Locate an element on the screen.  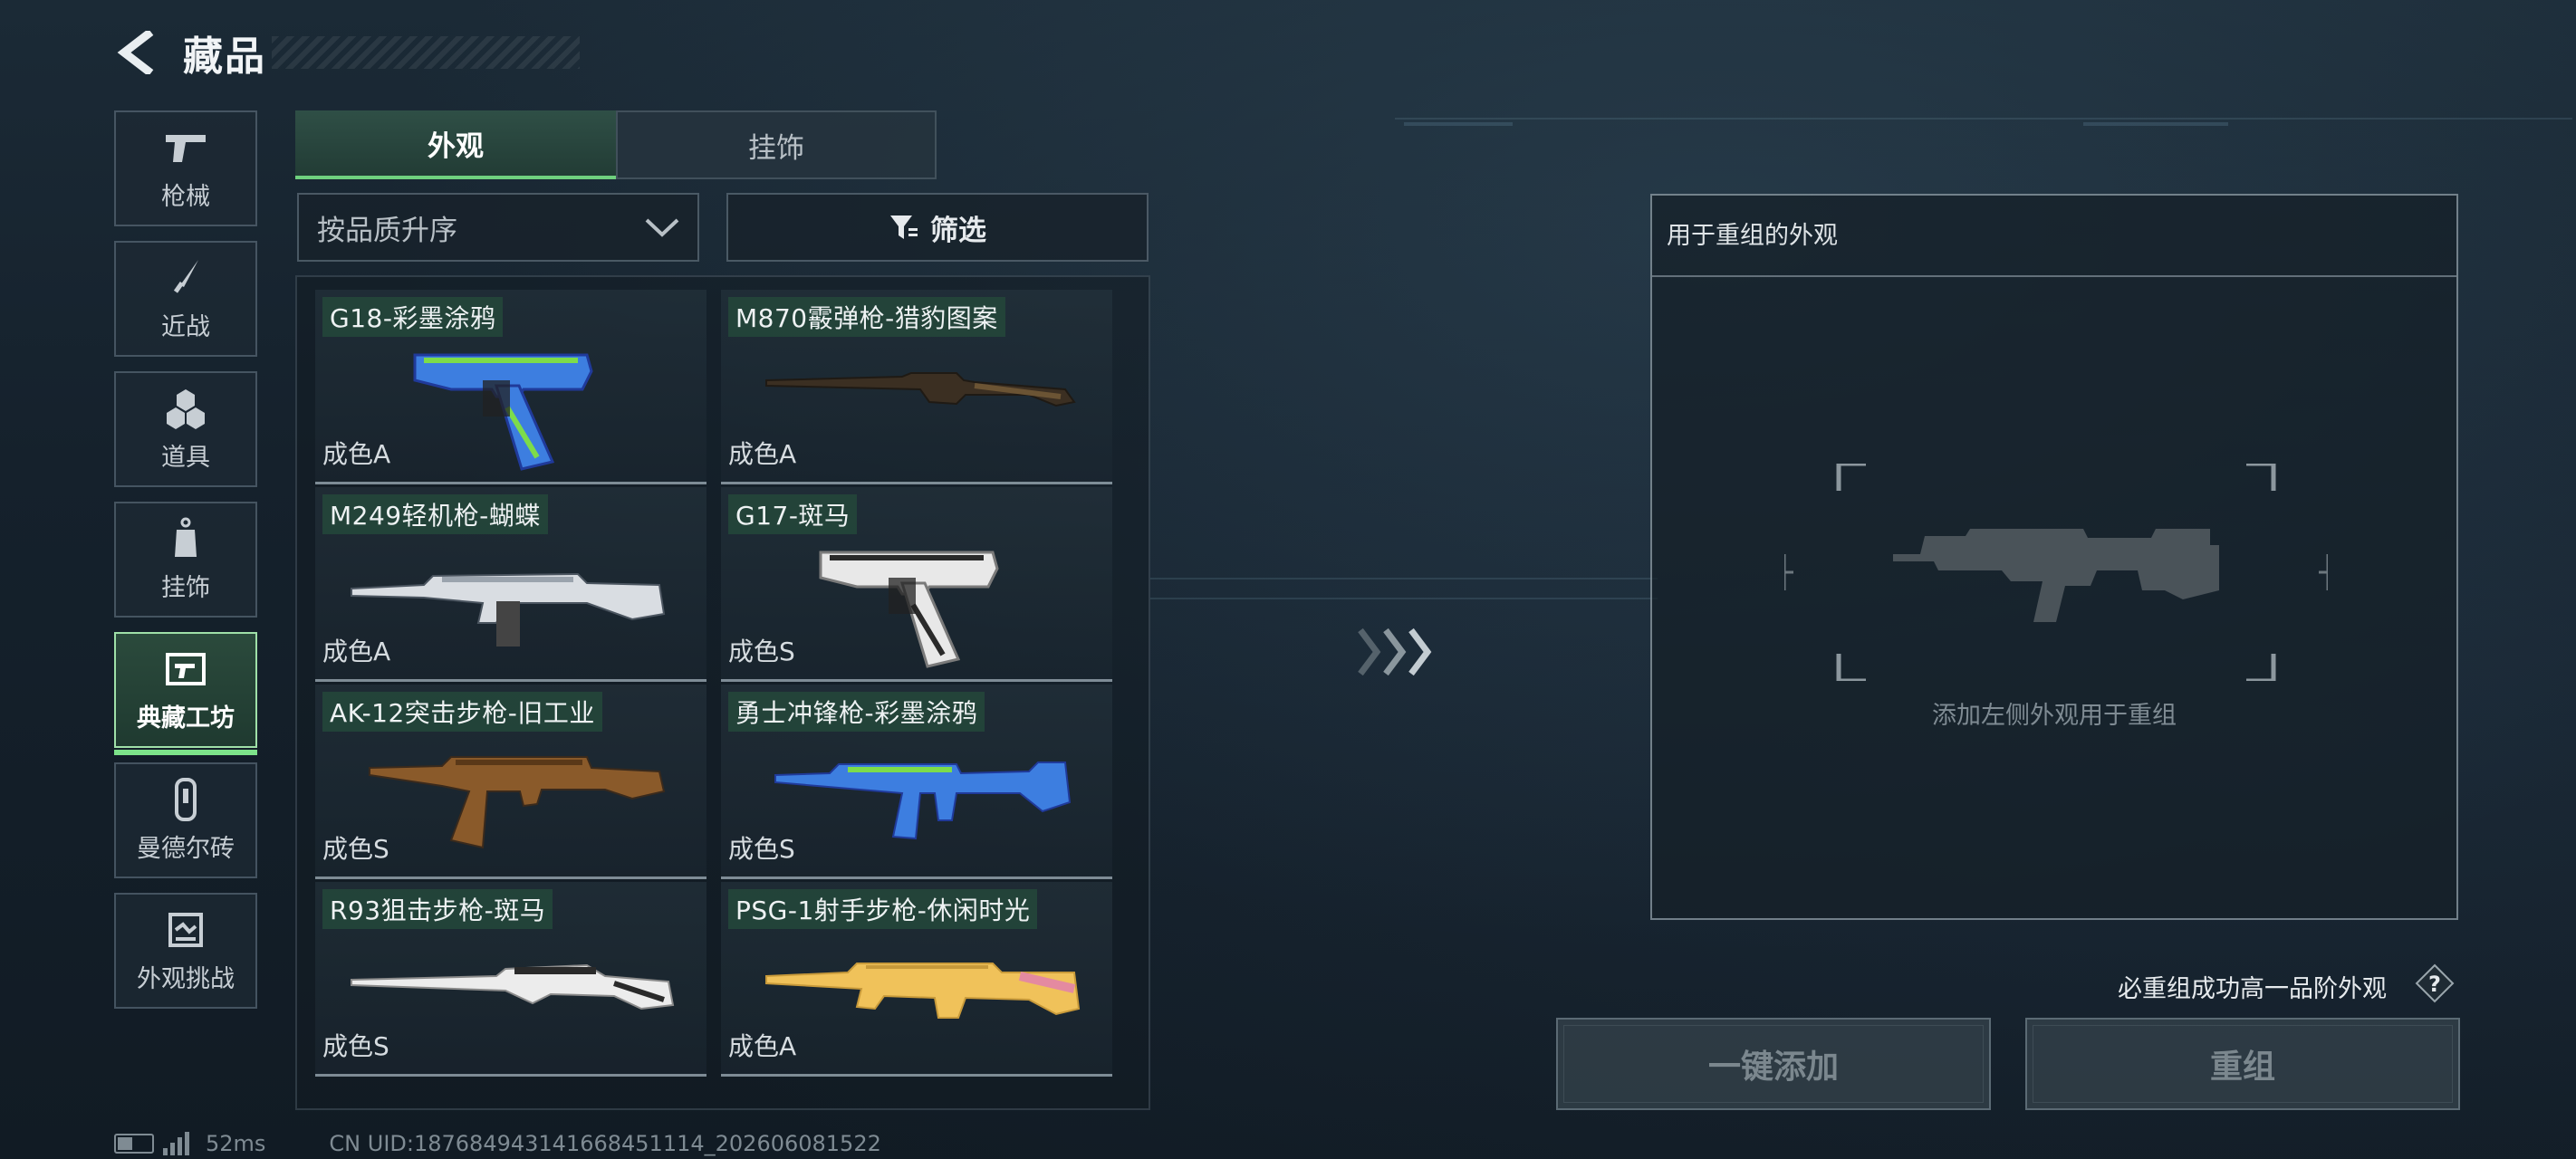
filter-button: 筛选 is located at coordinates (937, 227).